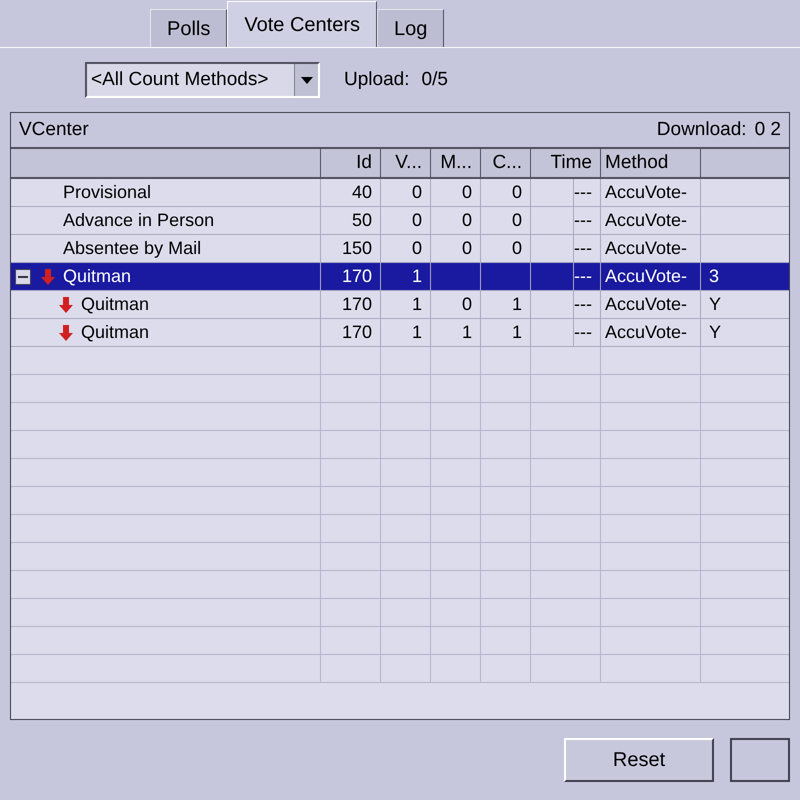 This screenshot has width=800, height=800. Describe the element at coordinates (302, 24) in the screenshot. I see `tab: Vote Centers` at that location.